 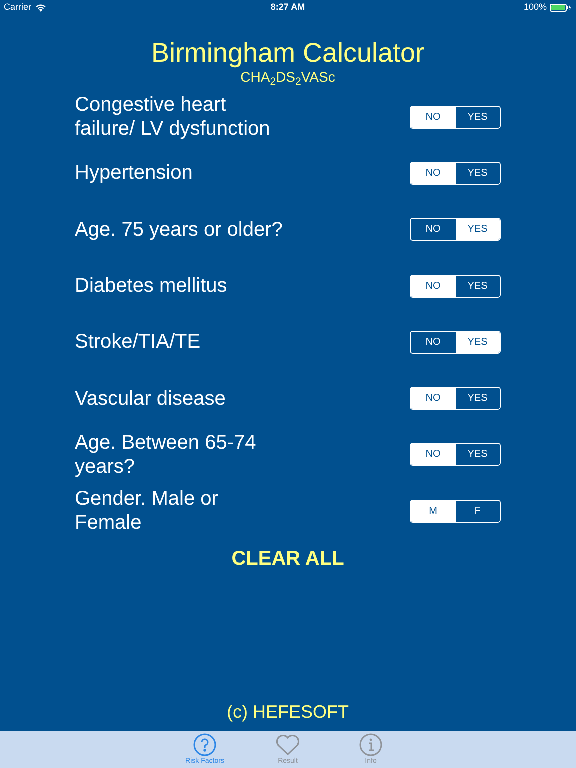 I want to click on risk-factor-label: Hypertension, so click(x=134, y=173).